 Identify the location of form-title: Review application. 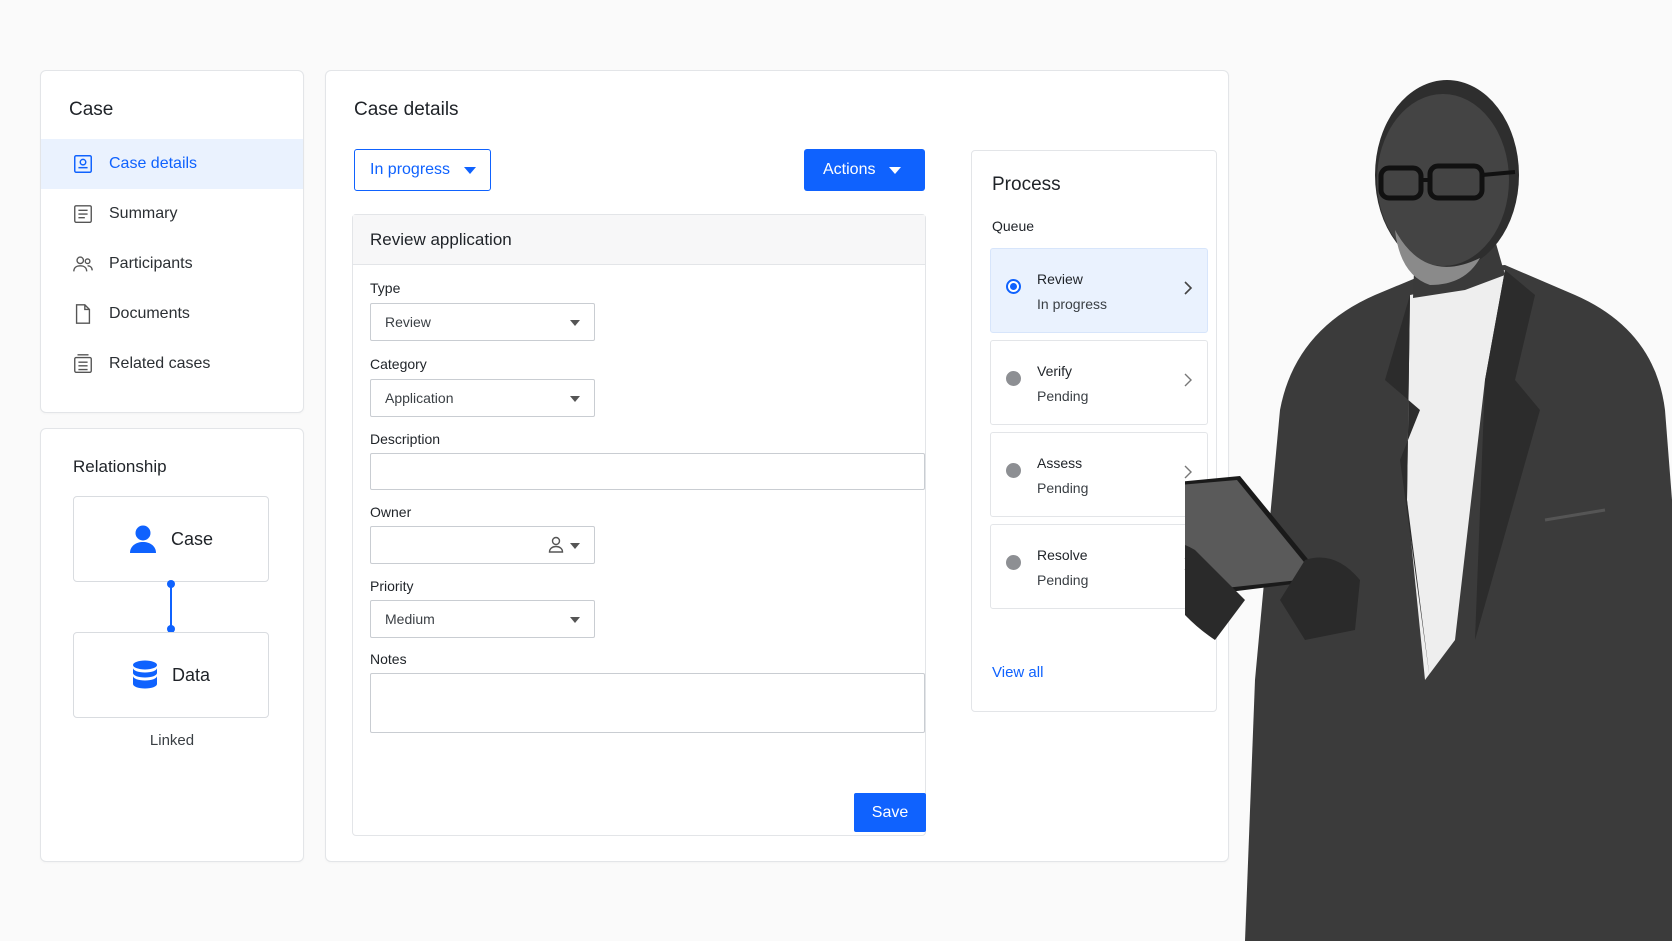
(639, 240).